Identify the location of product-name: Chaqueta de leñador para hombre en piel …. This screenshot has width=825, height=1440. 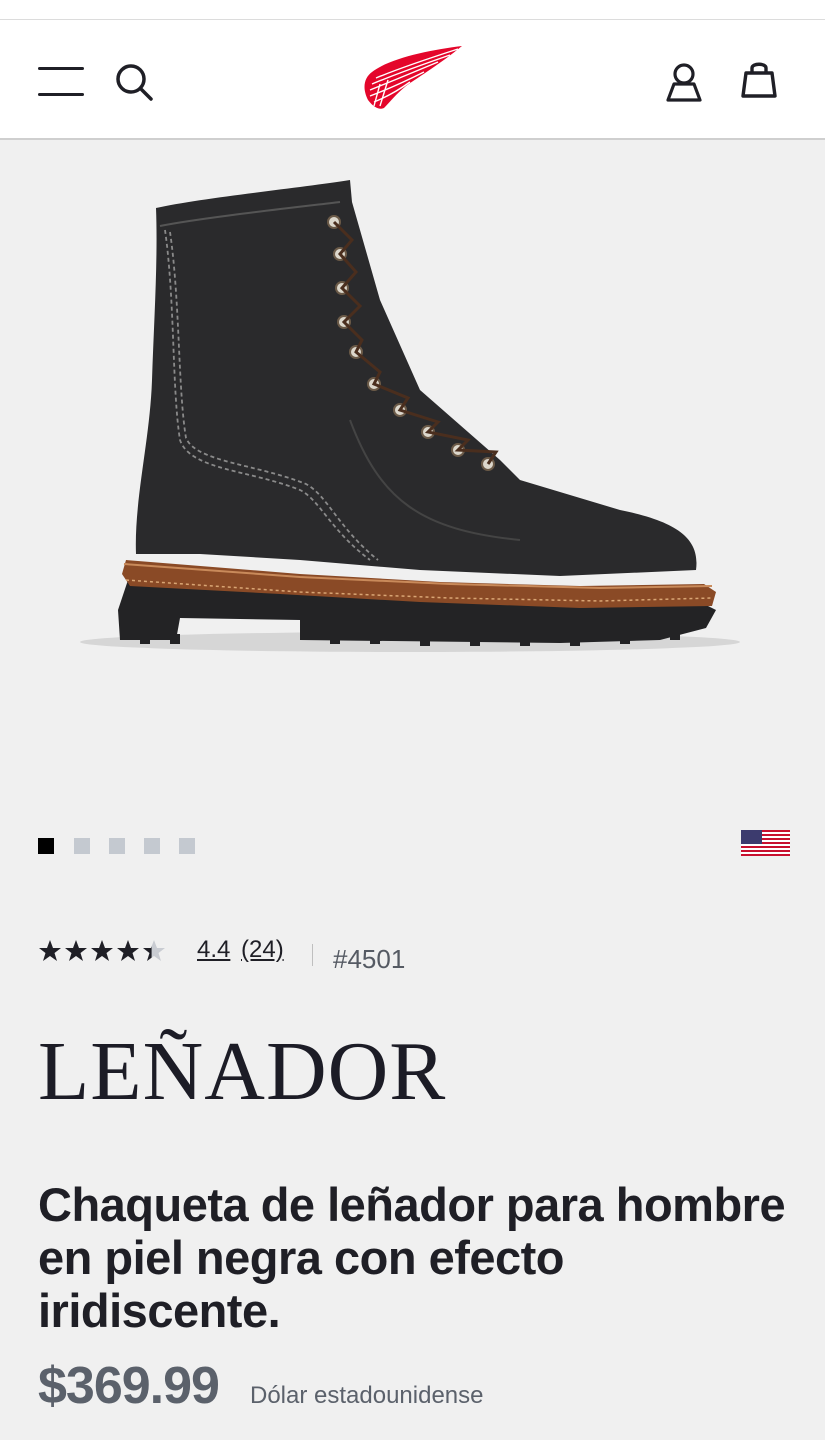
(412, 1257).